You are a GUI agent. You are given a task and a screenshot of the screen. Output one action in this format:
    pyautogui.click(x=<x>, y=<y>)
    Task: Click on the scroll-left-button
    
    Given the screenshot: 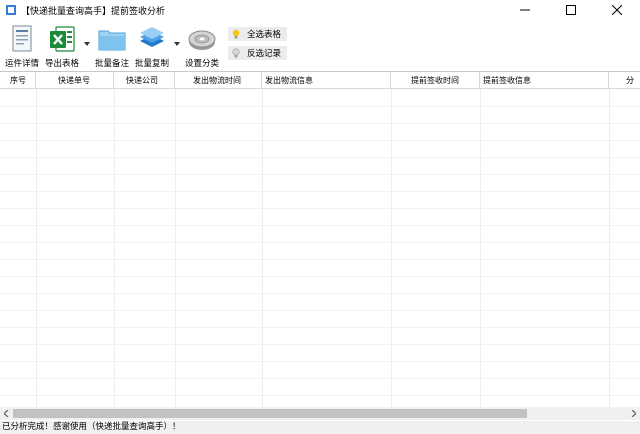 What is the action you would take?
    pyautogui.click(x=6, y=413)
    